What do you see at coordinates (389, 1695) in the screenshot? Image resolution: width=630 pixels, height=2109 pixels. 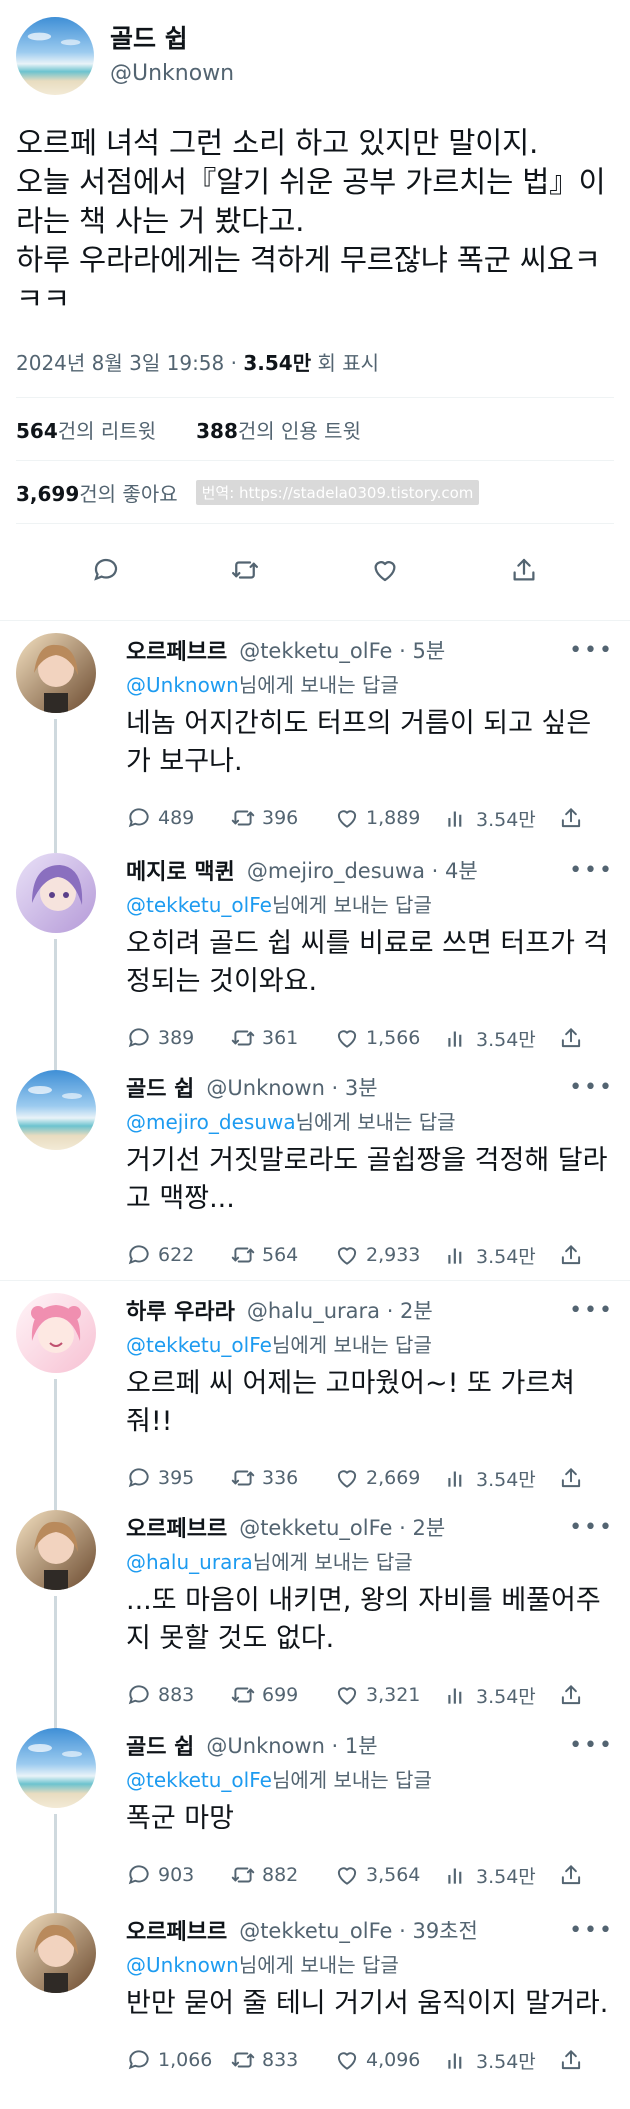 I see `like-button: 3,321` at bounding box center [389, 1695].